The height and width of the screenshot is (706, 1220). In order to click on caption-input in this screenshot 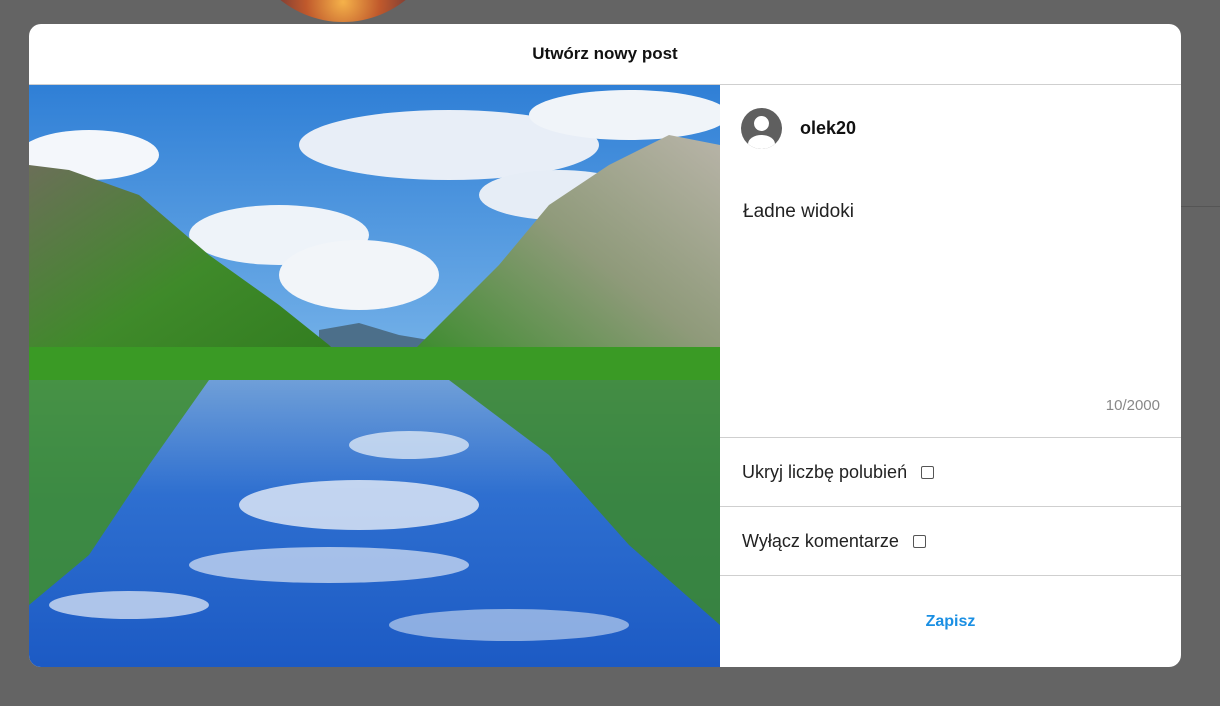, I will do `click(951, 291)`.